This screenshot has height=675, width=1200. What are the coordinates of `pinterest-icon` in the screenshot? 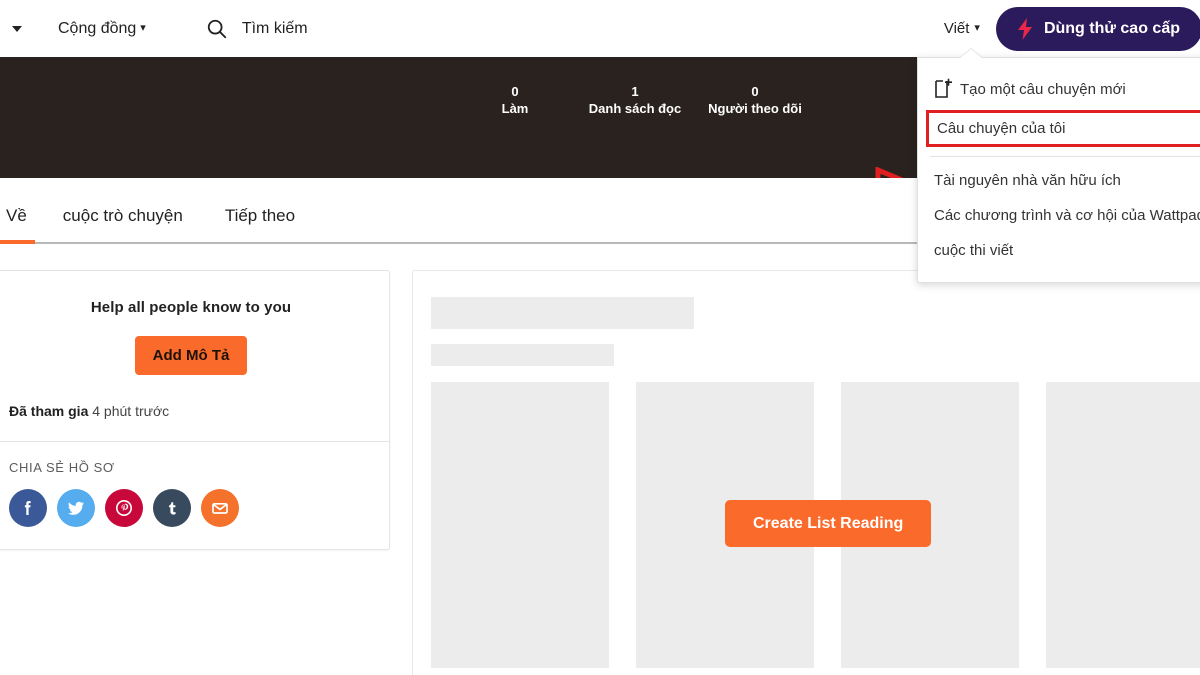 It's located at (124, 508).